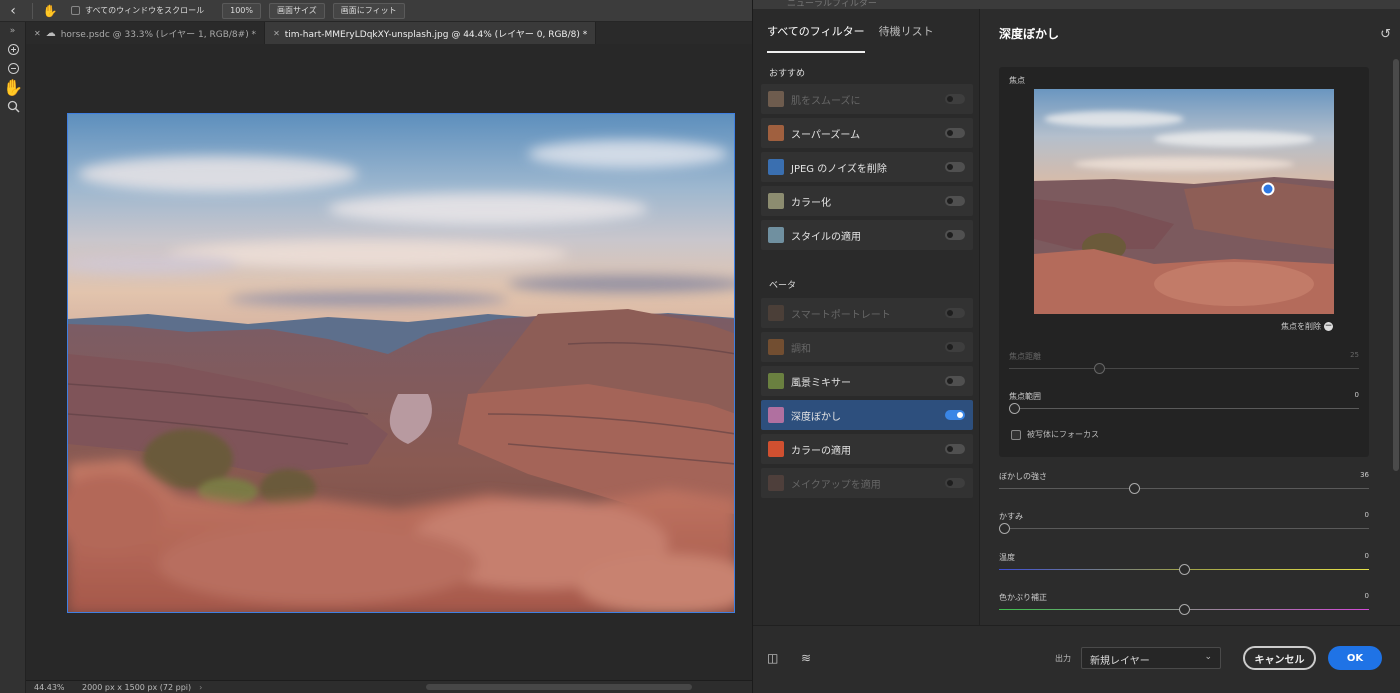 Image resolution: width=1400 pixels, height=693 pixels. I want to click on scroll-all-label: すべてのウィンドウをスクロール, so click(145, 10).